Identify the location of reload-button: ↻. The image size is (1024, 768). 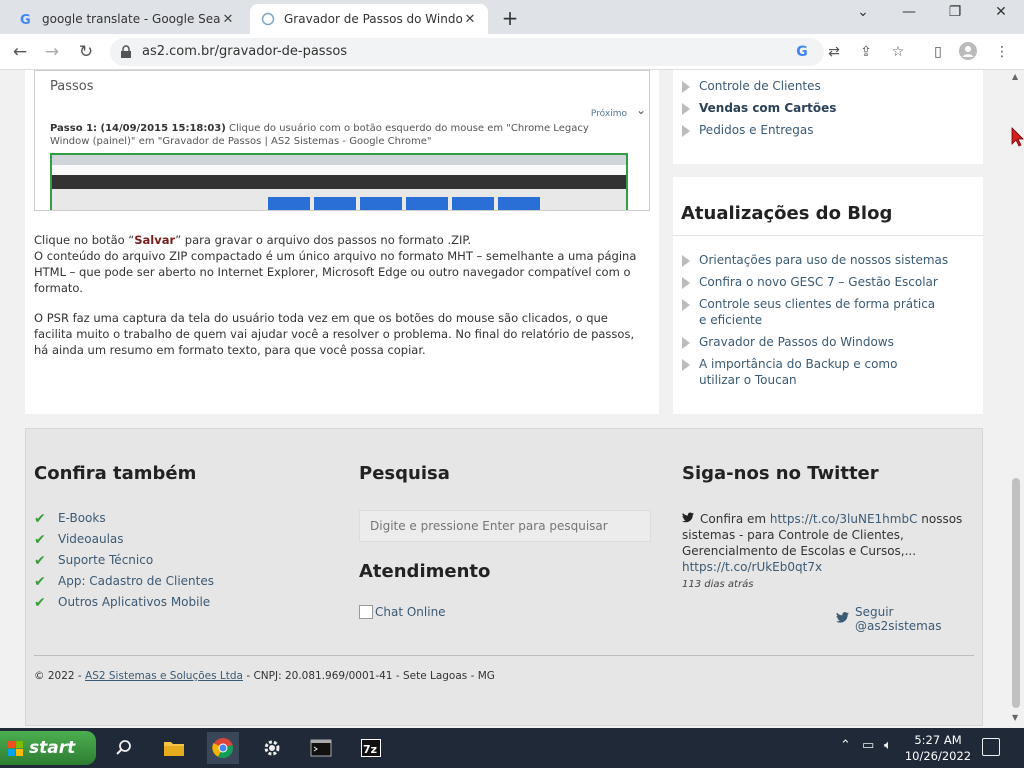
(86, 52).